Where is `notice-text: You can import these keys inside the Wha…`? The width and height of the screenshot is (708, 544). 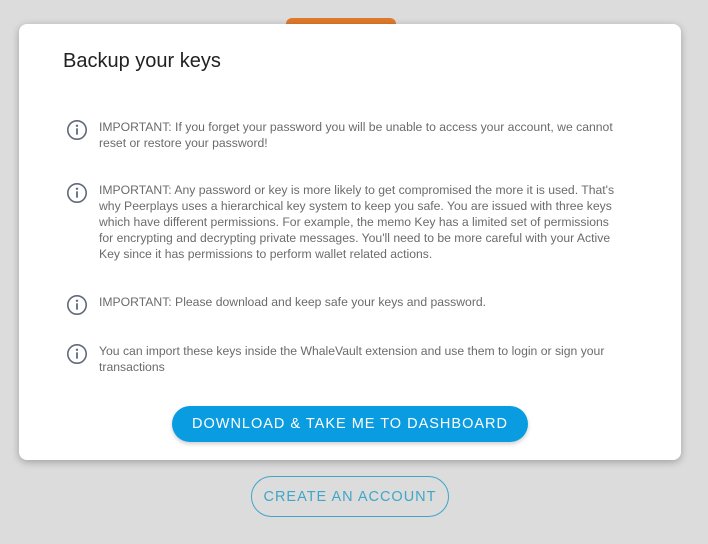
notice-text: You can import these keys inside the Wha… is located at coordinates (352, 359).